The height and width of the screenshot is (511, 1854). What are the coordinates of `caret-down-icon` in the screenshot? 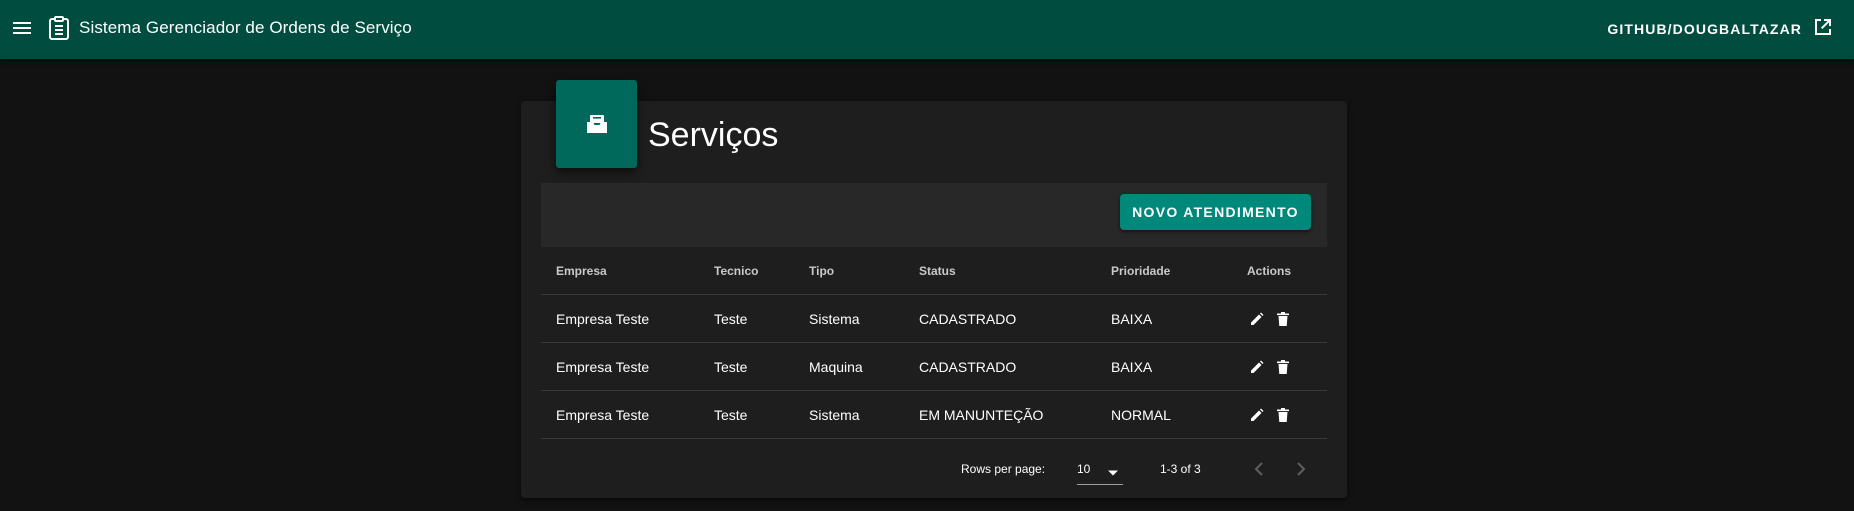 It's located at (1113, 473).